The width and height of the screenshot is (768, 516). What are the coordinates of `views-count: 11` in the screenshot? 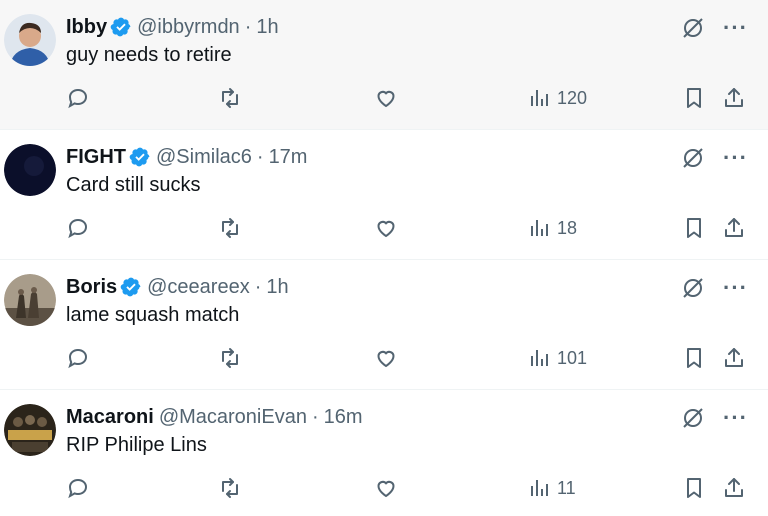 It's located at (566, 487).